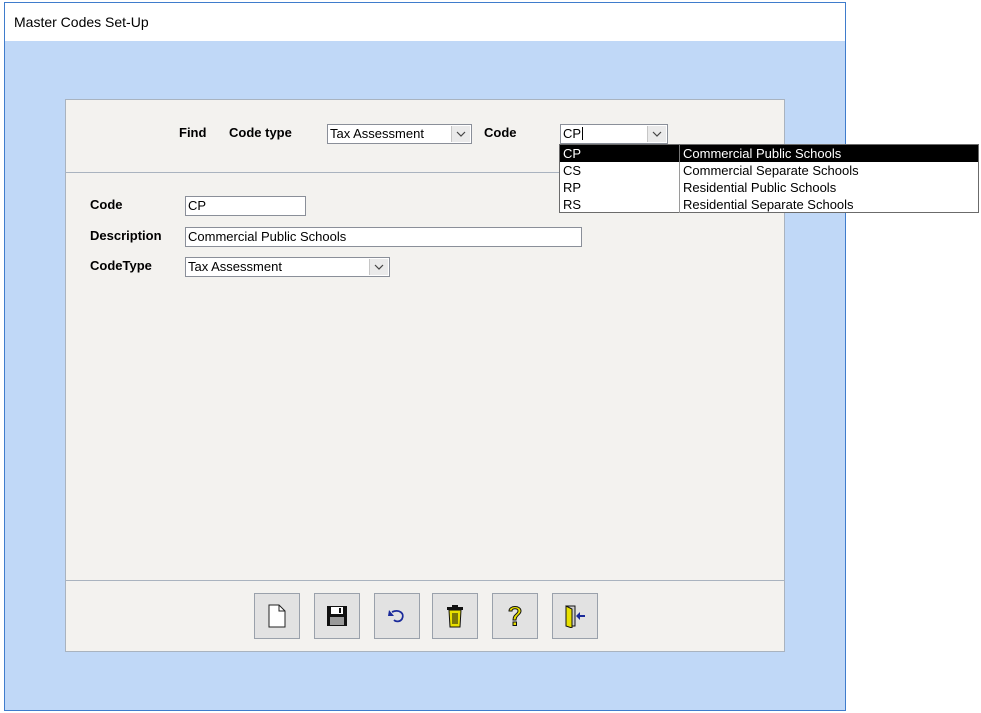 This screenshot has height=713, width=981. What do you see at coordinates (383, 237) in the screenshot?
I see `description-input: Commercial Public Schools` at bounding box center [383, 237].